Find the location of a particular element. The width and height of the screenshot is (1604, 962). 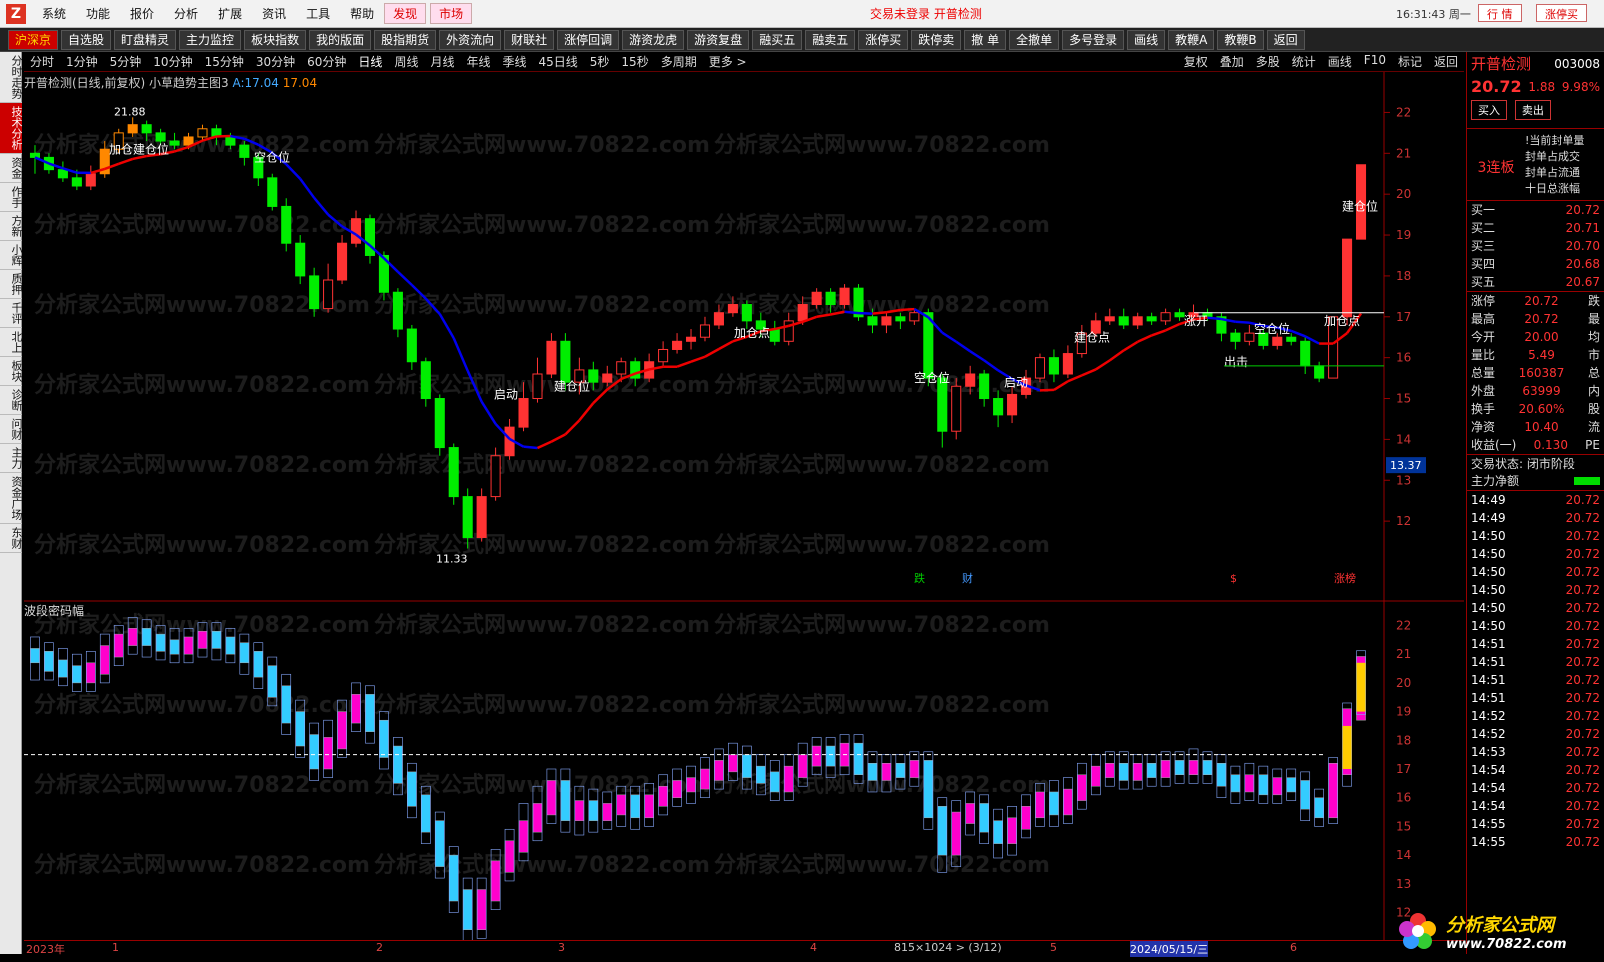

toolbar-button-3: 主力监控 is located at coordinates (210, 39).